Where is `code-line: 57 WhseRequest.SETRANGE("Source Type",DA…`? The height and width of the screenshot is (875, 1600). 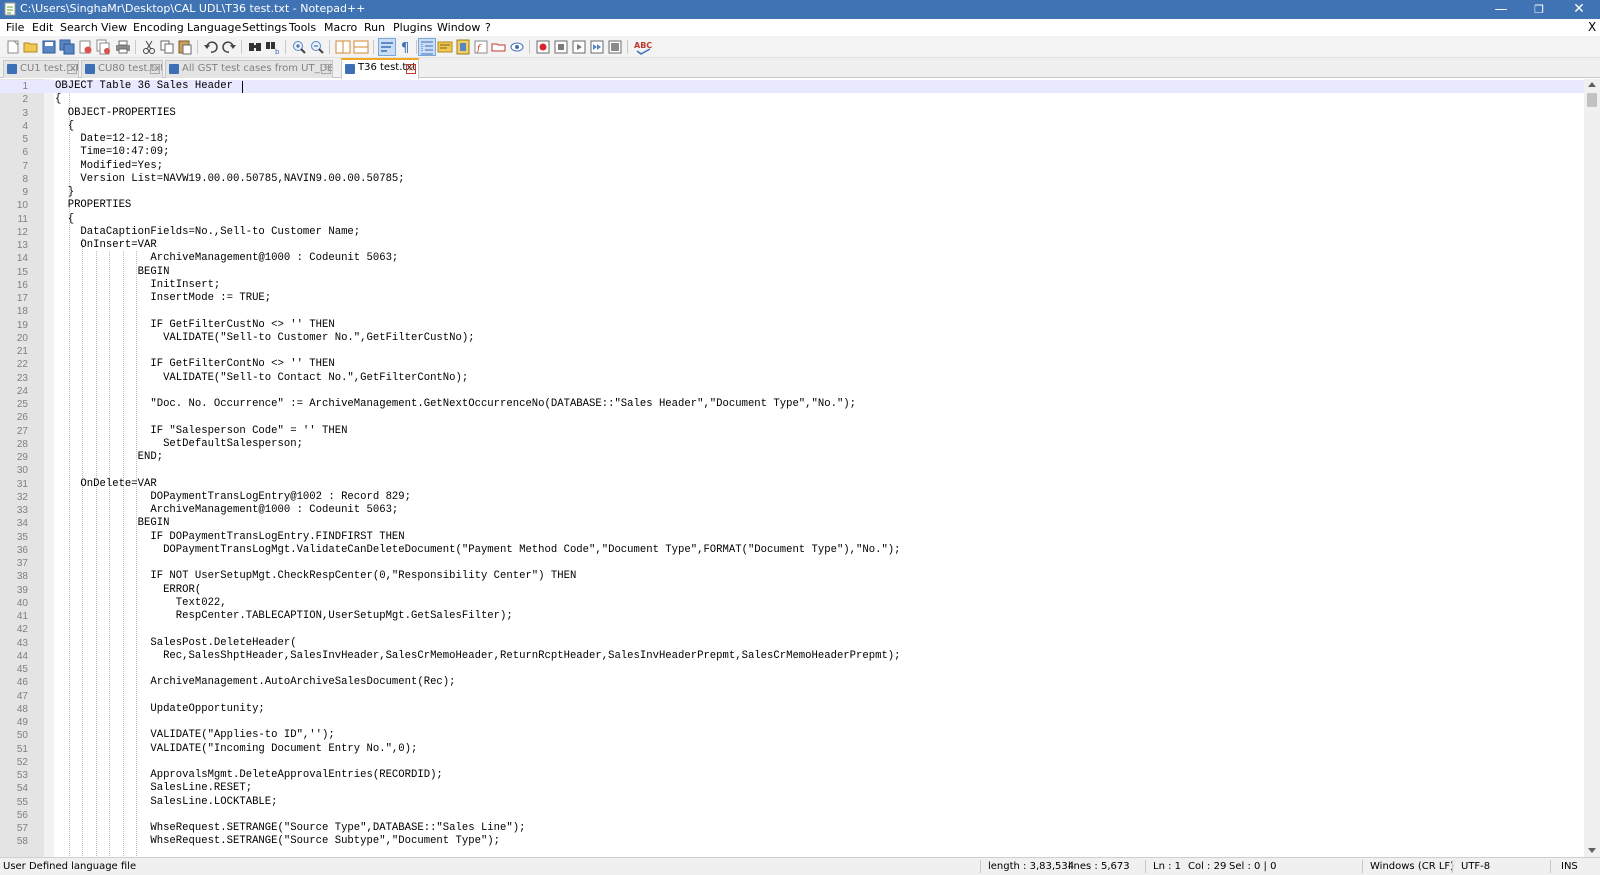
code-line: 57 WhseRequest.SETRANGE("Source Type",DA… is located at coordinates (792, 828).